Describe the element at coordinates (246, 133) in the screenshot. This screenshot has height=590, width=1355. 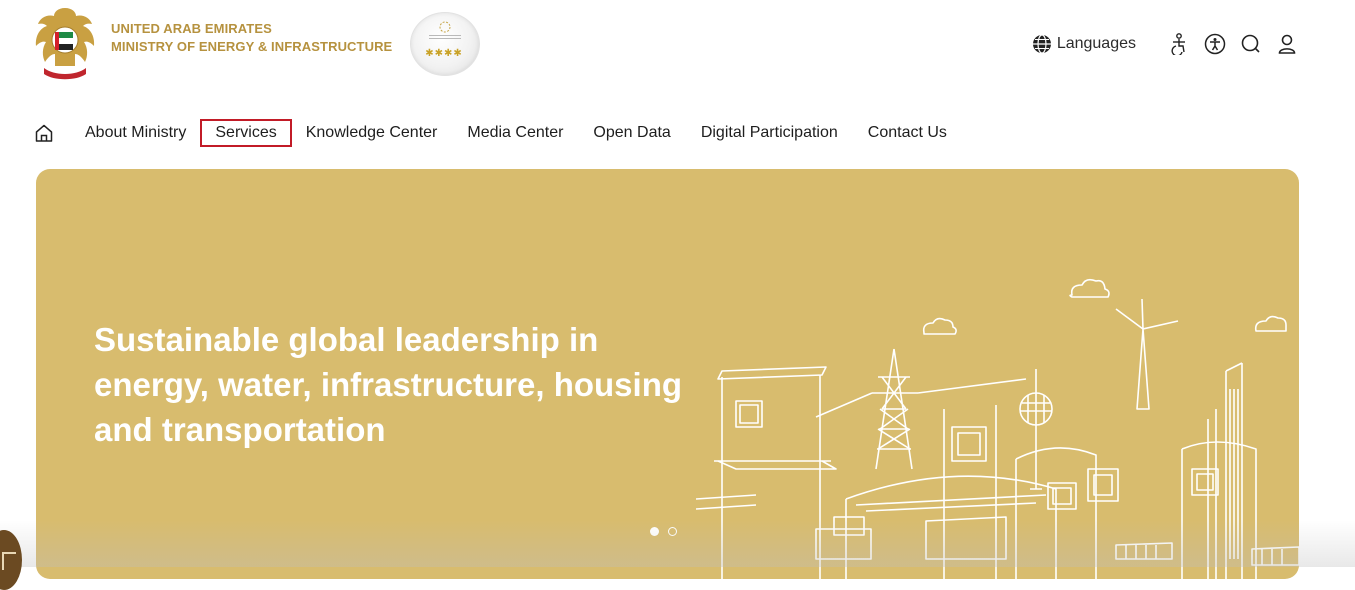
I see `nav-services: Services` at that location.